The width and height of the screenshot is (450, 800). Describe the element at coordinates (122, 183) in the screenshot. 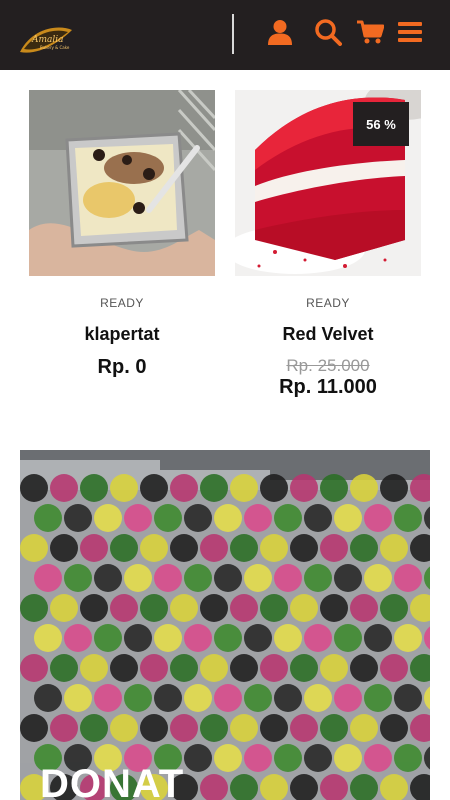

I see `product-image` at that location.